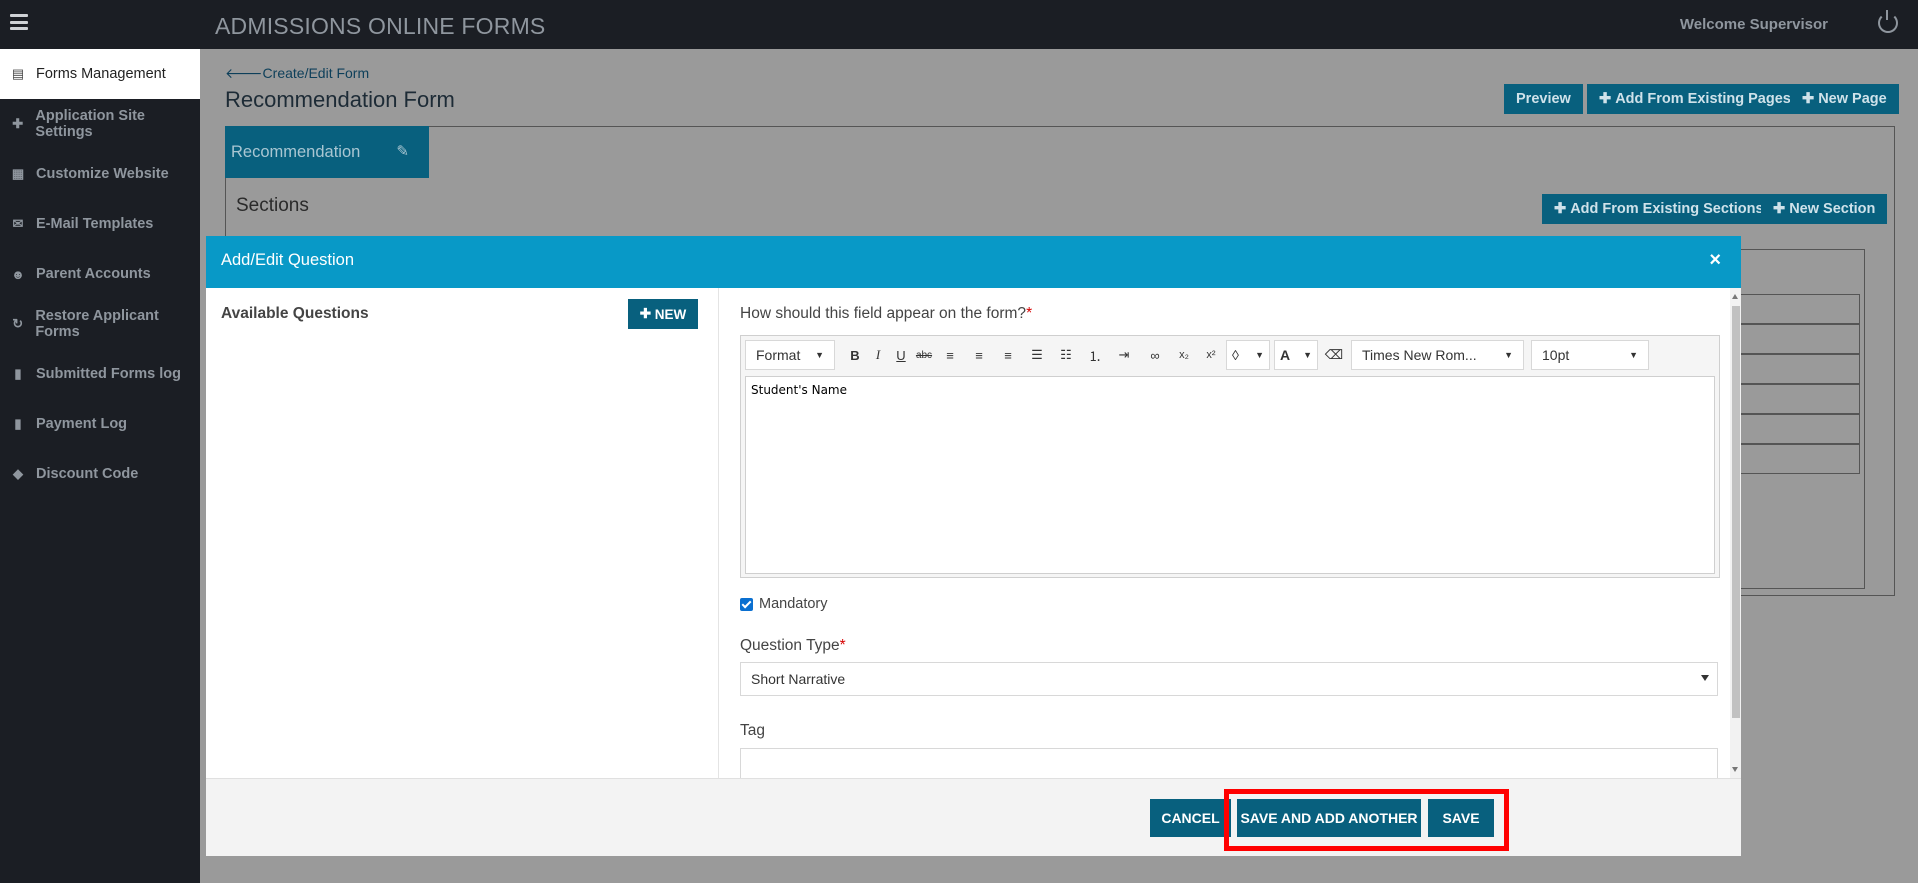 Image resolution: width=1918 pixels, height=883 pixels. I want to click on subscript-icon: x₂, so click(1184, 355).